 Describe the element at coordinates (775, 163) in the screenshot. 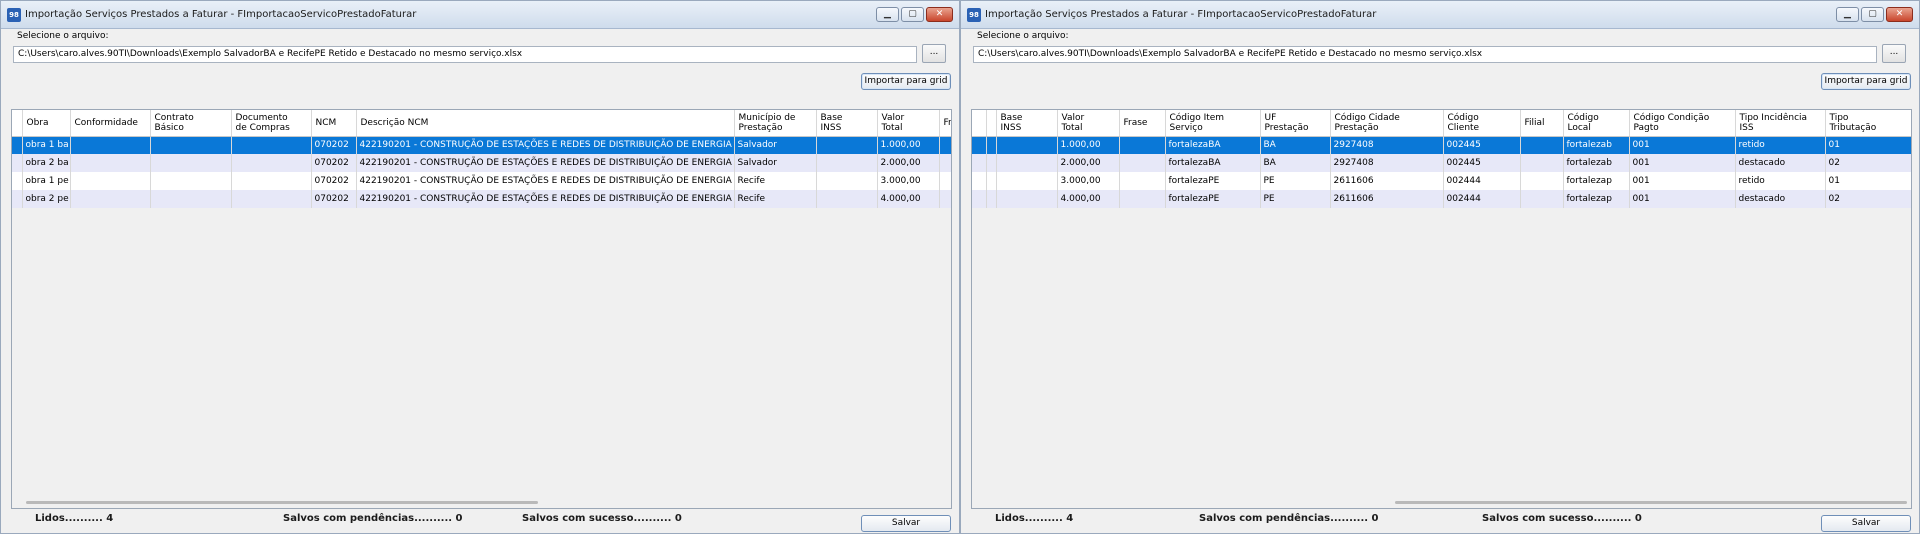

I see `table-cell: Salvador` at that location.